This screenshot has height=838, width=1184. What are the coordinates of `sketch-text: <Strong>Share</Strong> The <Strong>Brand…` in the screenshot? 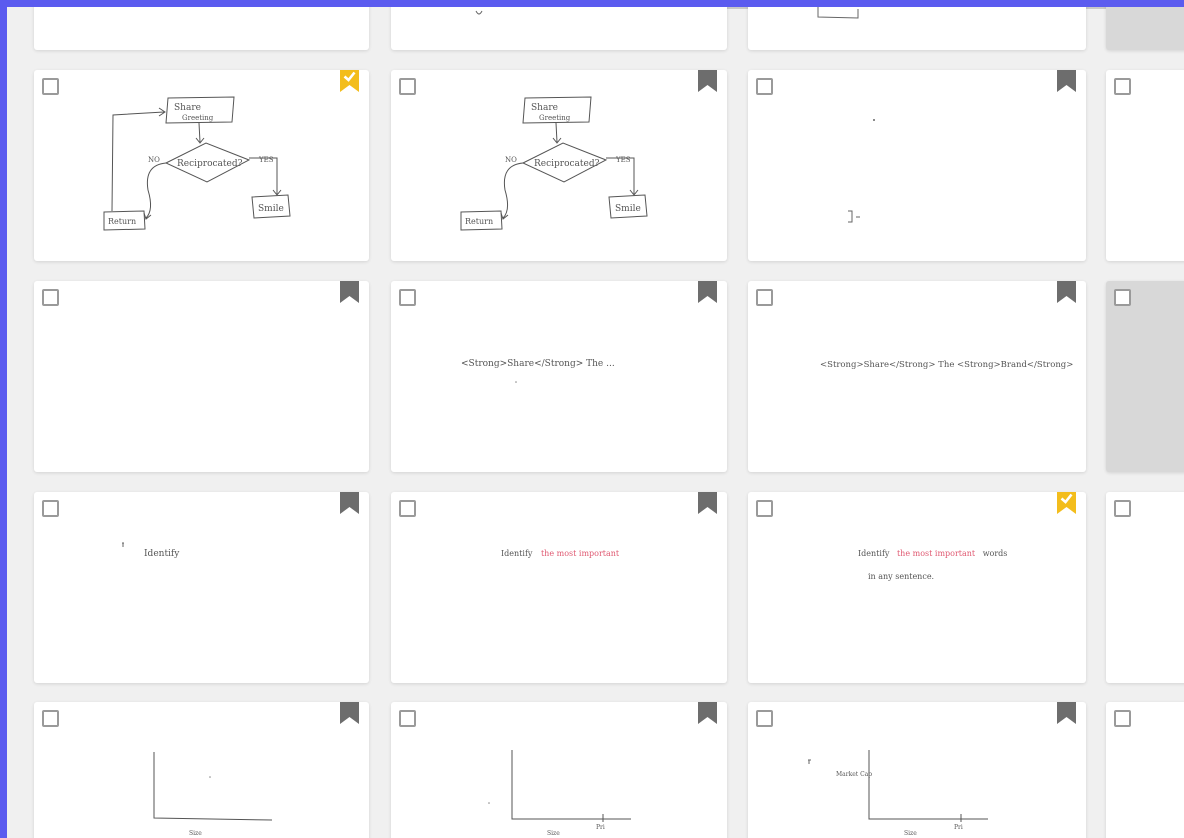 It's located at (946, 365).